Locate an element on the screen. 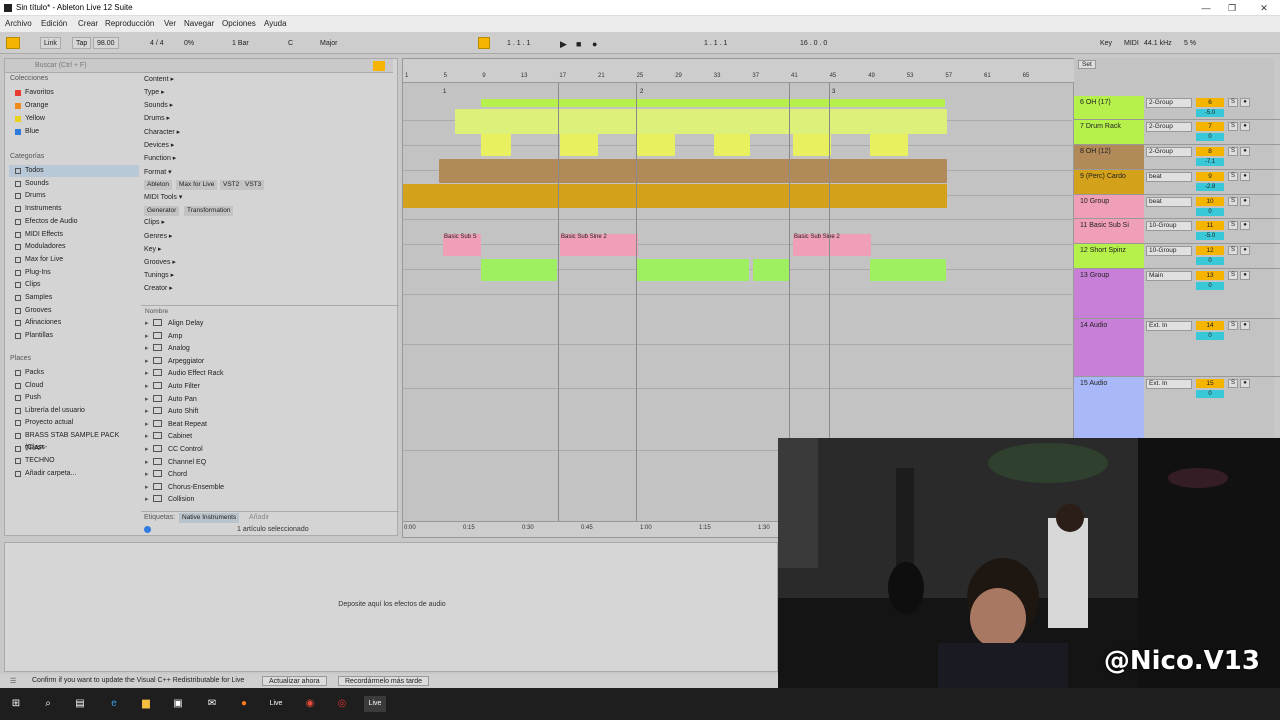 The image size is (1280, 720). collection-yellow: Yellow is located at coordinates (74, 119).